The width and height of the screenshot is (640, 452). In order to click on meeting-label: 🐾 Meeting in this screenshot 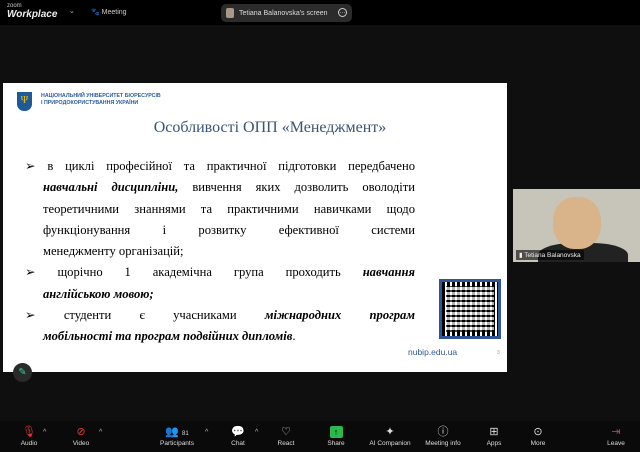, I will do `click(109, 12)`.